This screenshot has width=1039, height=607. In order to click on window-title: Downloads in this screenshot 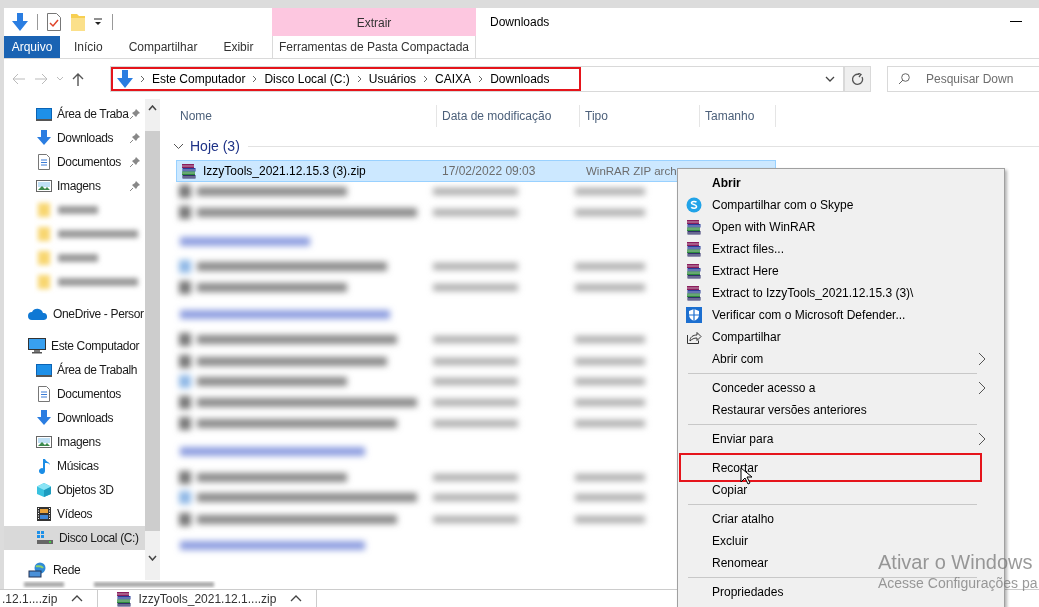, I will do `click(520, 22)`.